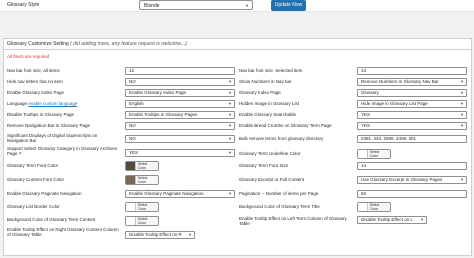 The width and height of the screenshot is (474, 258). Describe the element at coordinates (158, 92) in the screenshot. I see `enable-index-page-value: Enable Glossary Index Page` at that location.